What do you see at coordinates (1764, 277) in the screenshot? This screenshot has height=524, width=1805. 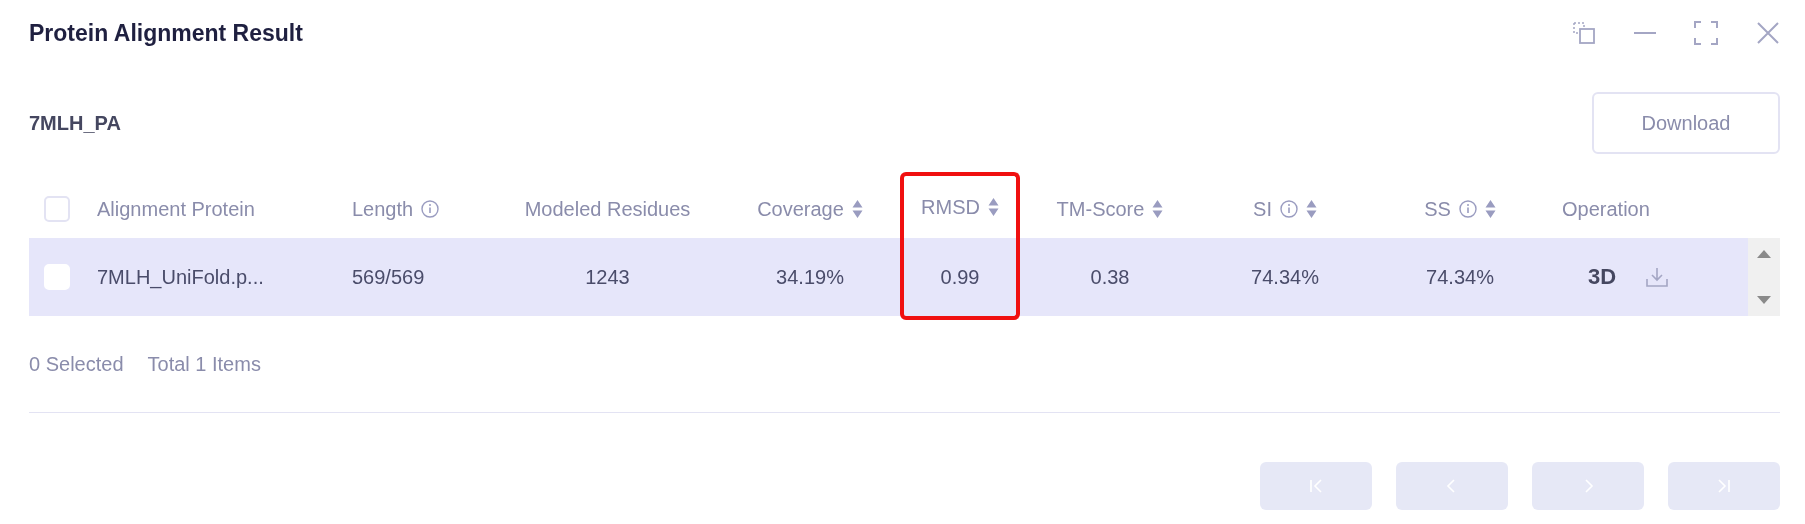 I see `scrollbar` at bounding box center [1764, 277].